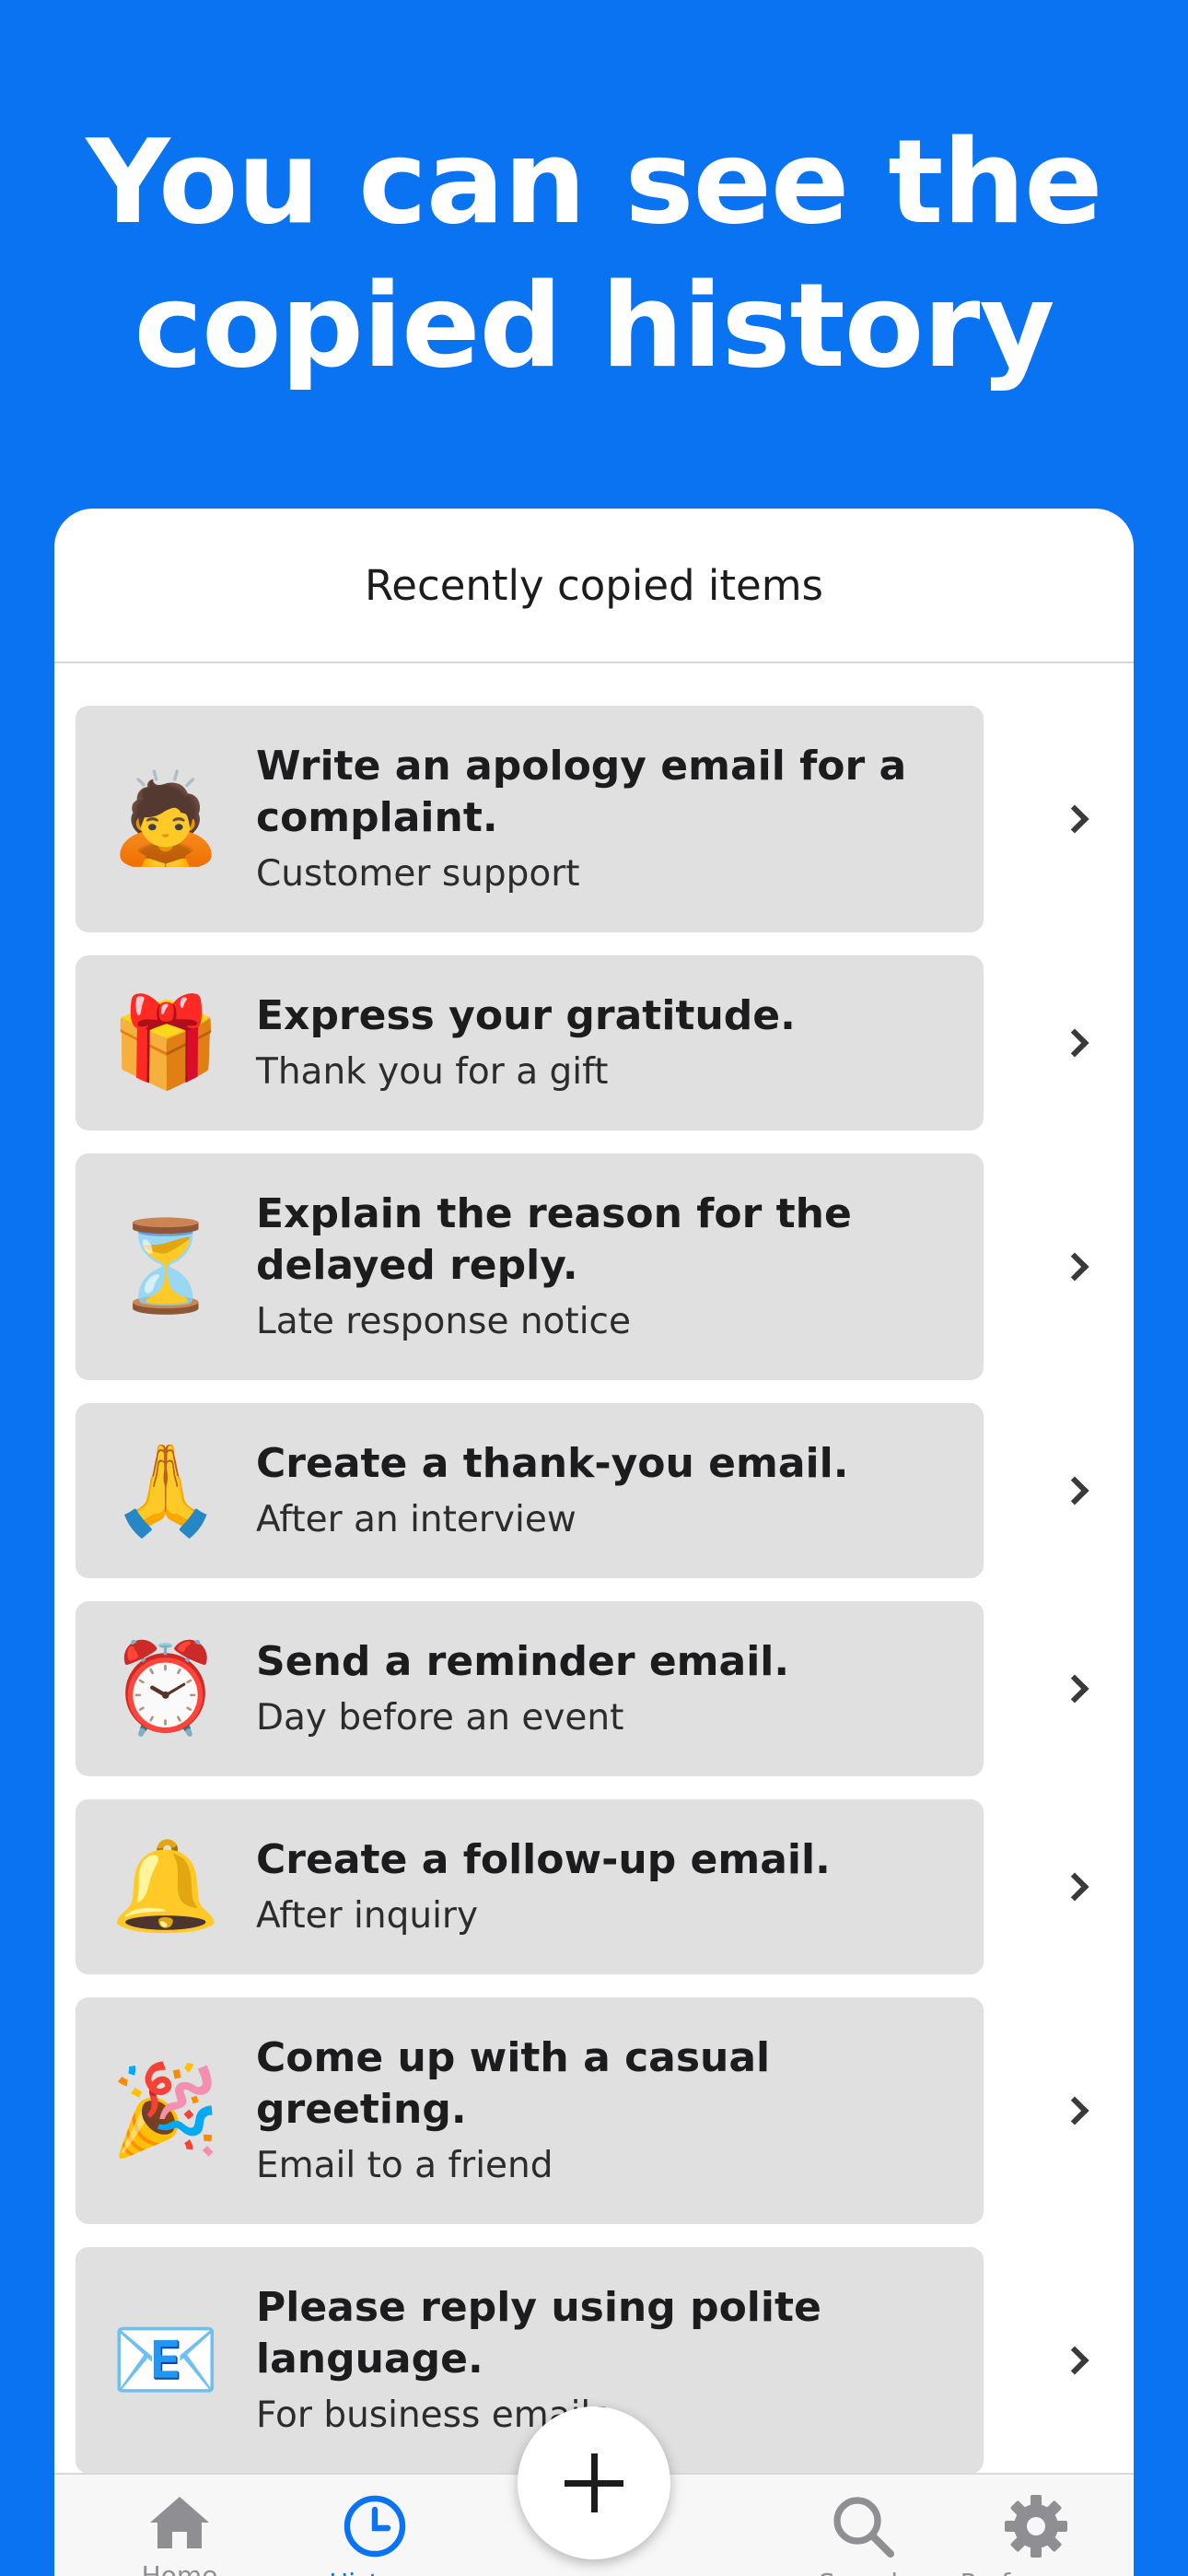  Describe the element at coordinates (166, 1042) in the screenshot. I see `gift-icon: 🎁` at that location.